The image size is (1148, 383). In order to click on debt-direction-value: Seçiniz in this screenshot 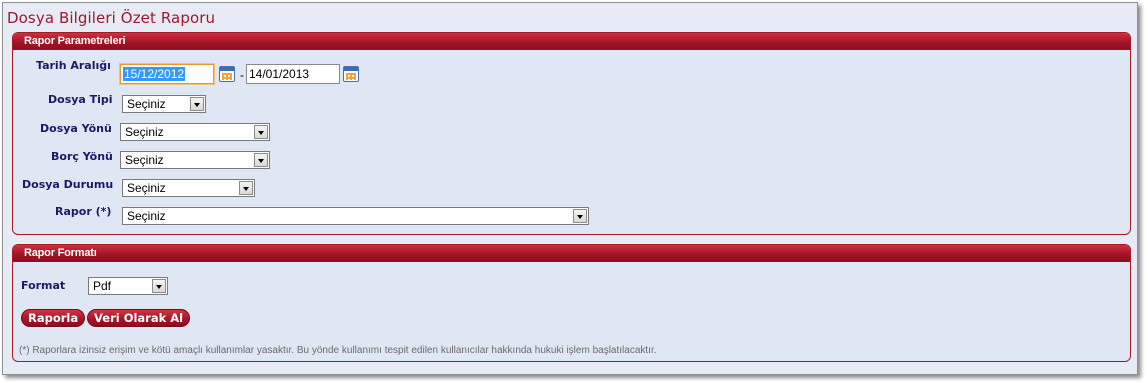, I will do `click(144, 160)`.